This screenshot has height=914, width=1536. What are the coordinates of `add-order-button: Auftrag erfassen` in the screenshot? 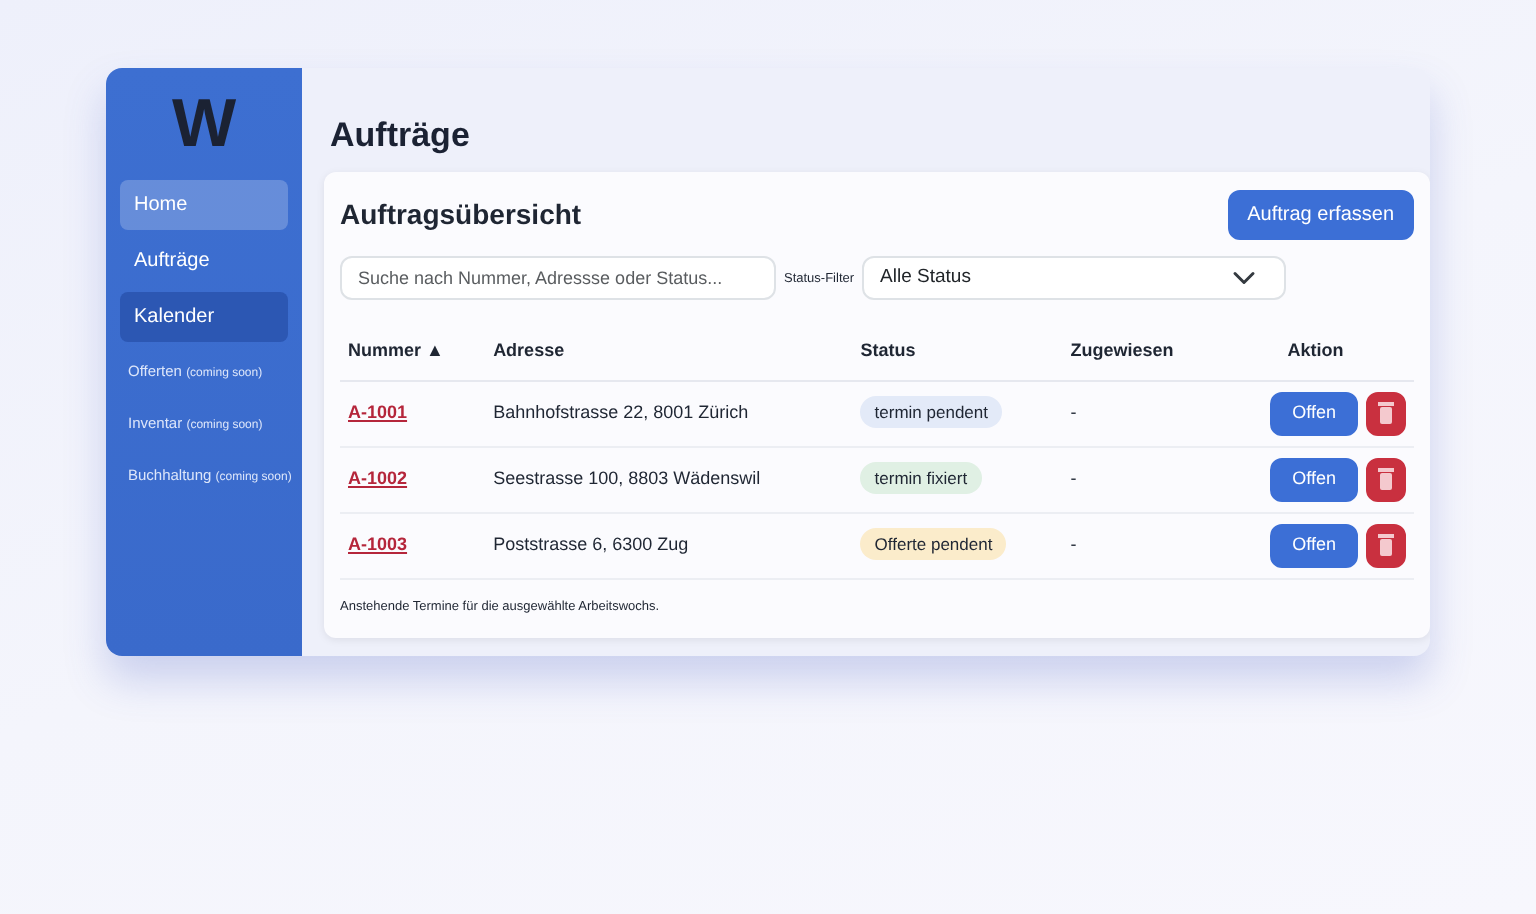 It's located at (1320, 215).